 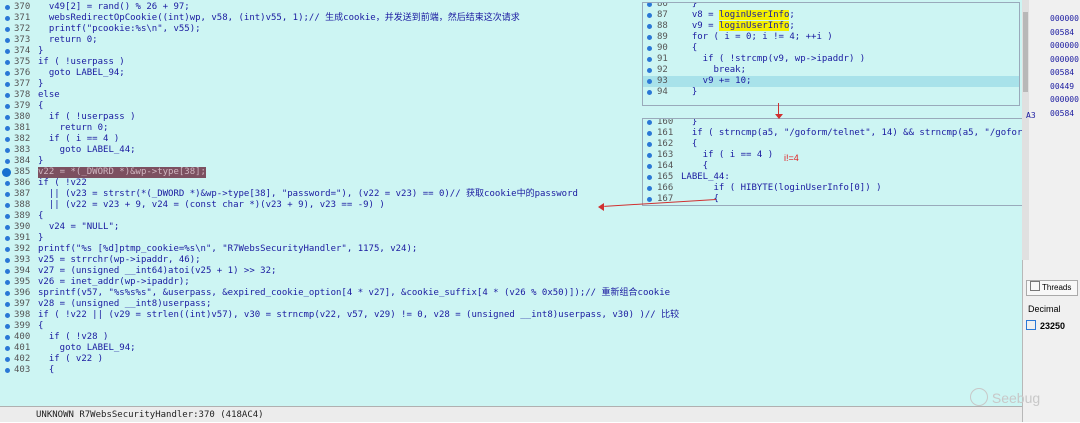 I want to click on popup_bottom-line: 164 {, so click(x=833, y=166).